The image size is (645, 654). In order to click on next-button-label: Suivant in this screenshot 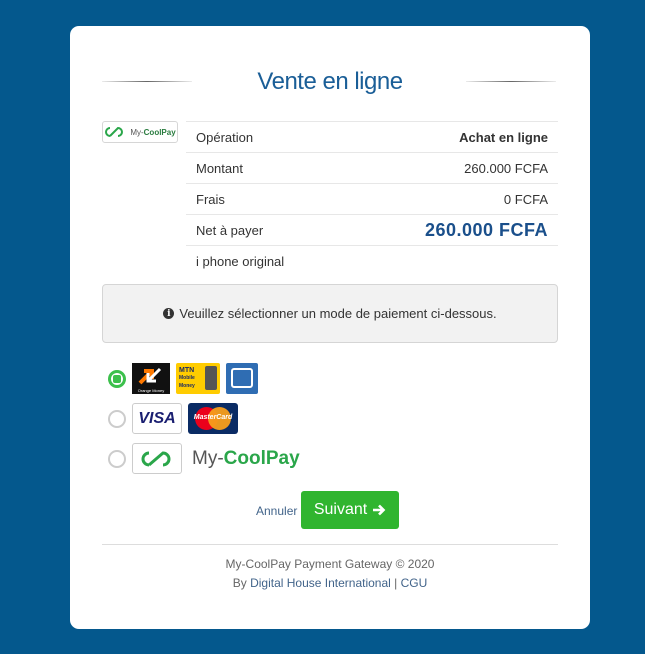, I will do `click(340, 509)`.